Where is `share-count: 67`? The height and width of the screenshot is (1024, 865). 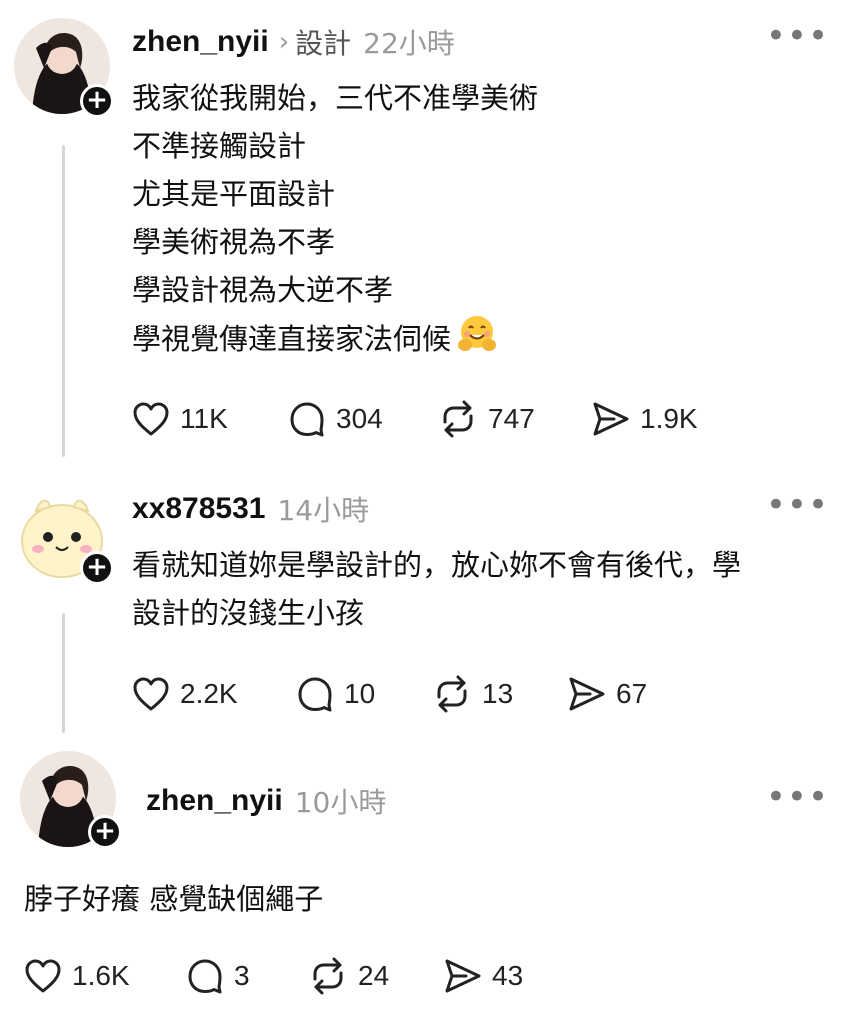 share-count: 67 is located at coordinates (632, 693).